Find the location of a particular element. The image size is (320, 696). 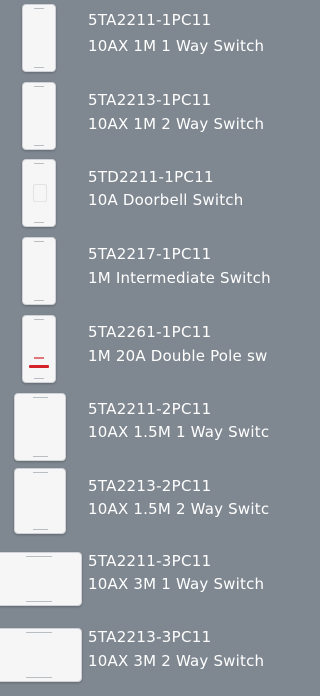

list-item: 5TA2213-3PC11 10AX 3M 2 Way Switch is located at coordinates (150, 658).